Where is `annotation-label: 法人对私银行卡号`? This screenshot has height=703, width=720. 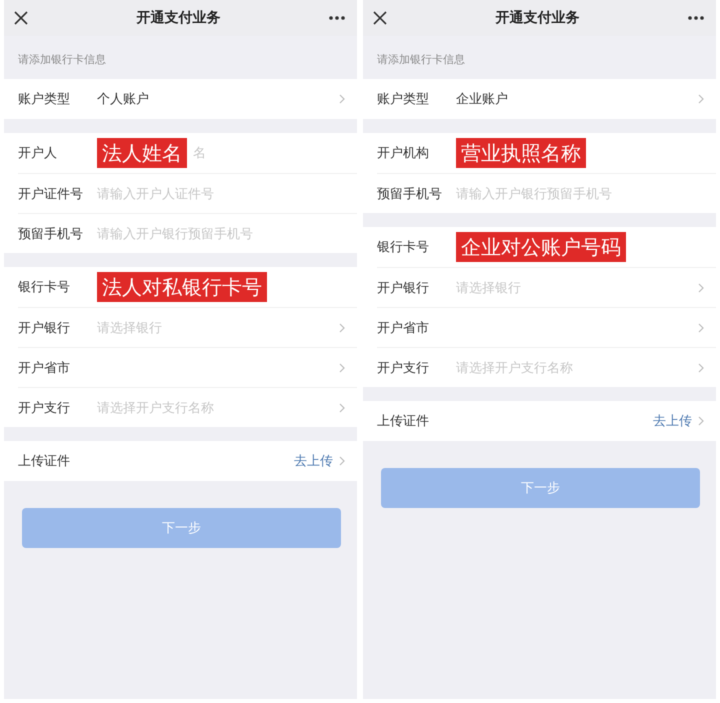
annotation-label: 法人对私银行卡号 is located at coordinates (182, 287).